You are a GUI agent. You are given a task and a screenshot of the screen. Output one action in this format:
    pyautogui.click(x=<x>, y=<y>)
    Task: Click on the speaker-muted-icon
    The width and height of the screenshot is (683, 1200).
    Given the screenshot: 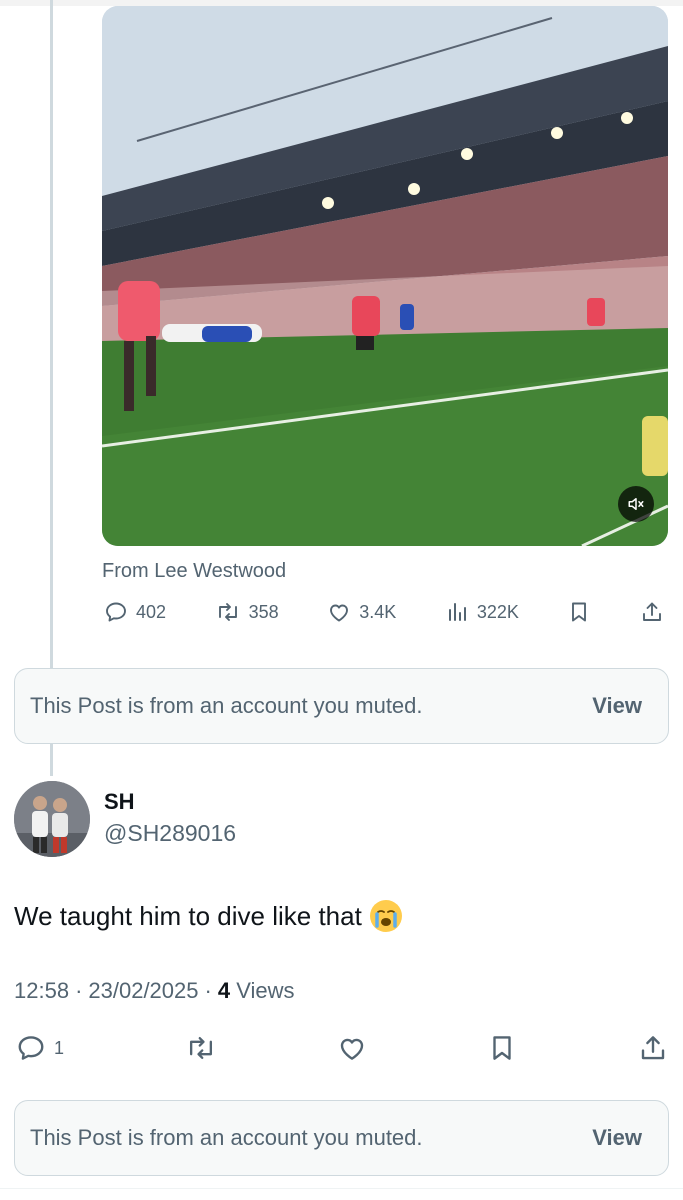 What is the action you would take?
    pyautogui.click(x=636, y=504)
    